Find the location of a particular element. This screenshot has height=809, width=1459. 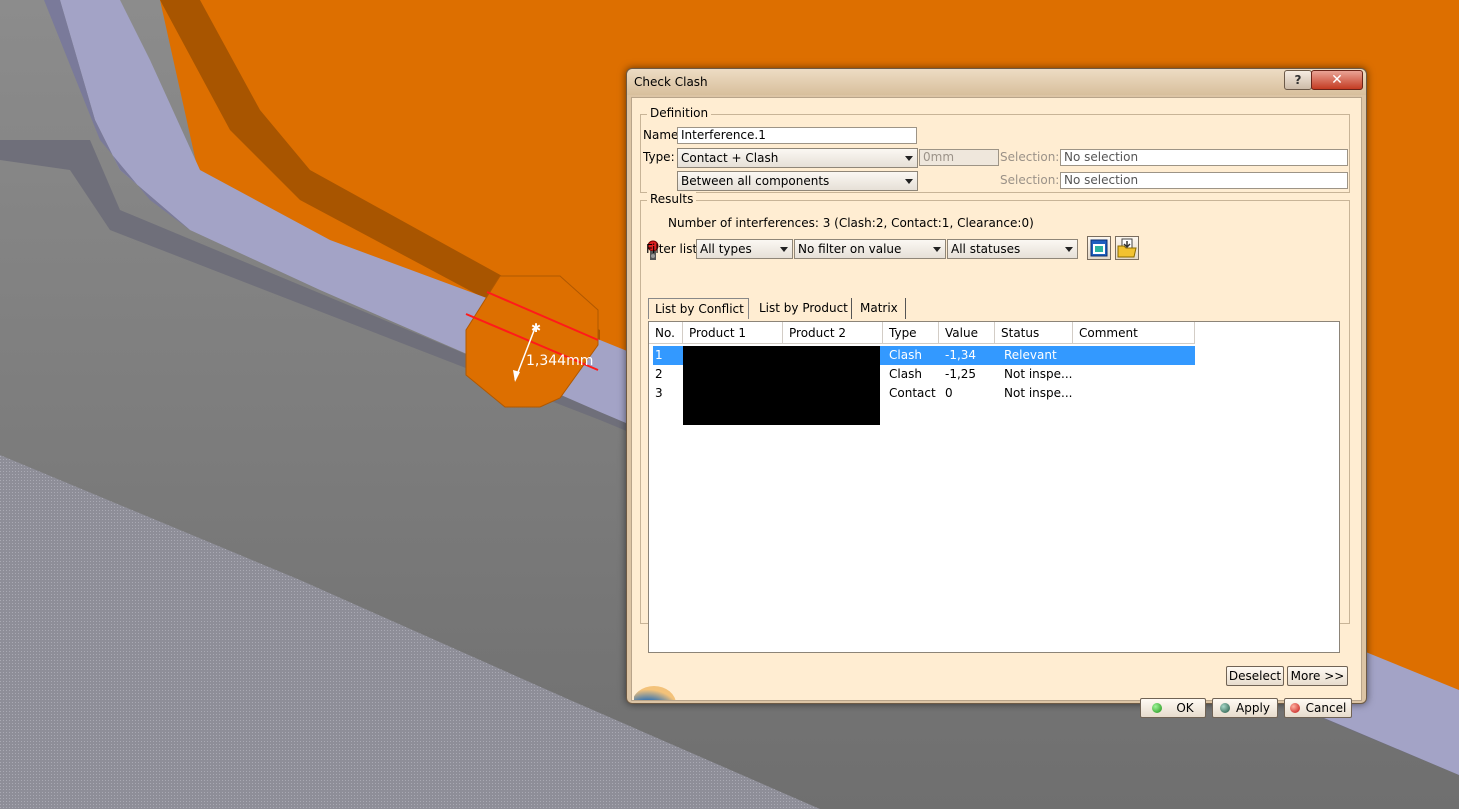

row-type: Contact is located at coordinates (912, 393).